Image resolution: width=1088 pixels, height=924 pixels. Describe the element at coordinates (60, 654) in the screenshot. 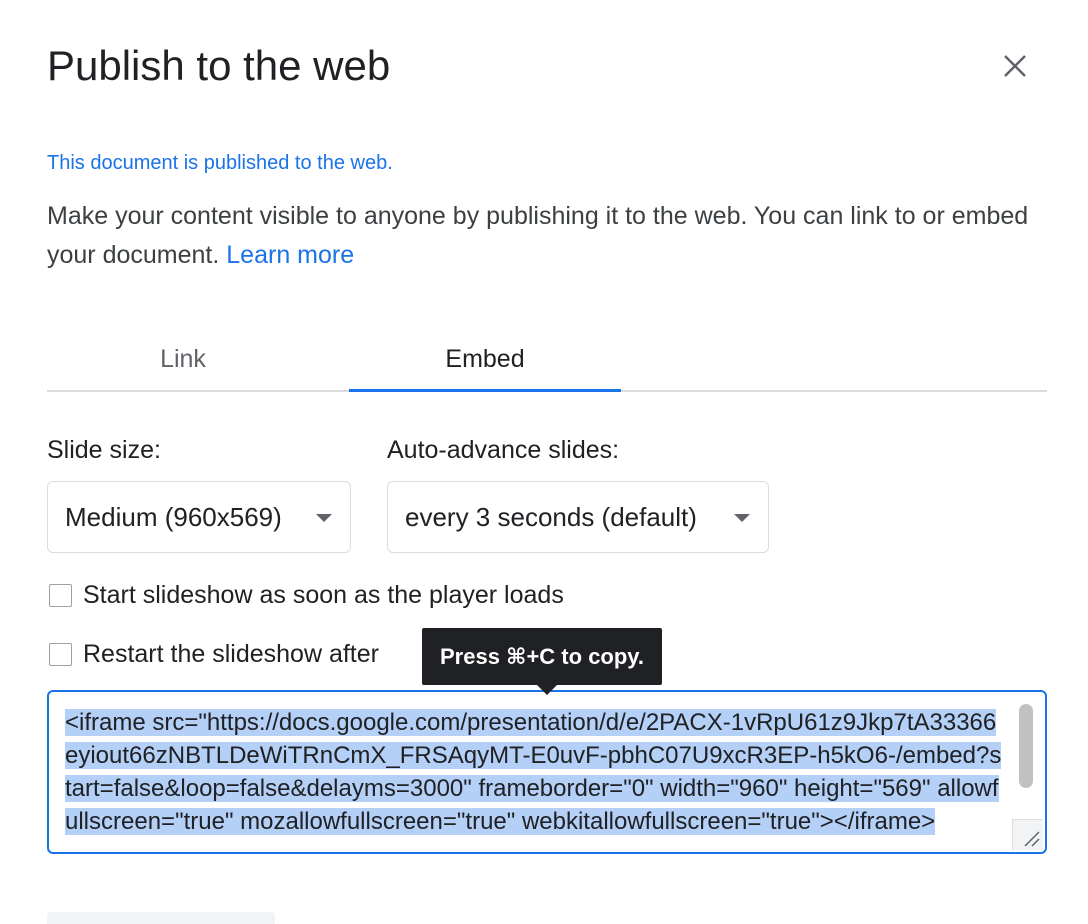

I see `restart-slideshow-checkbox` at that location.